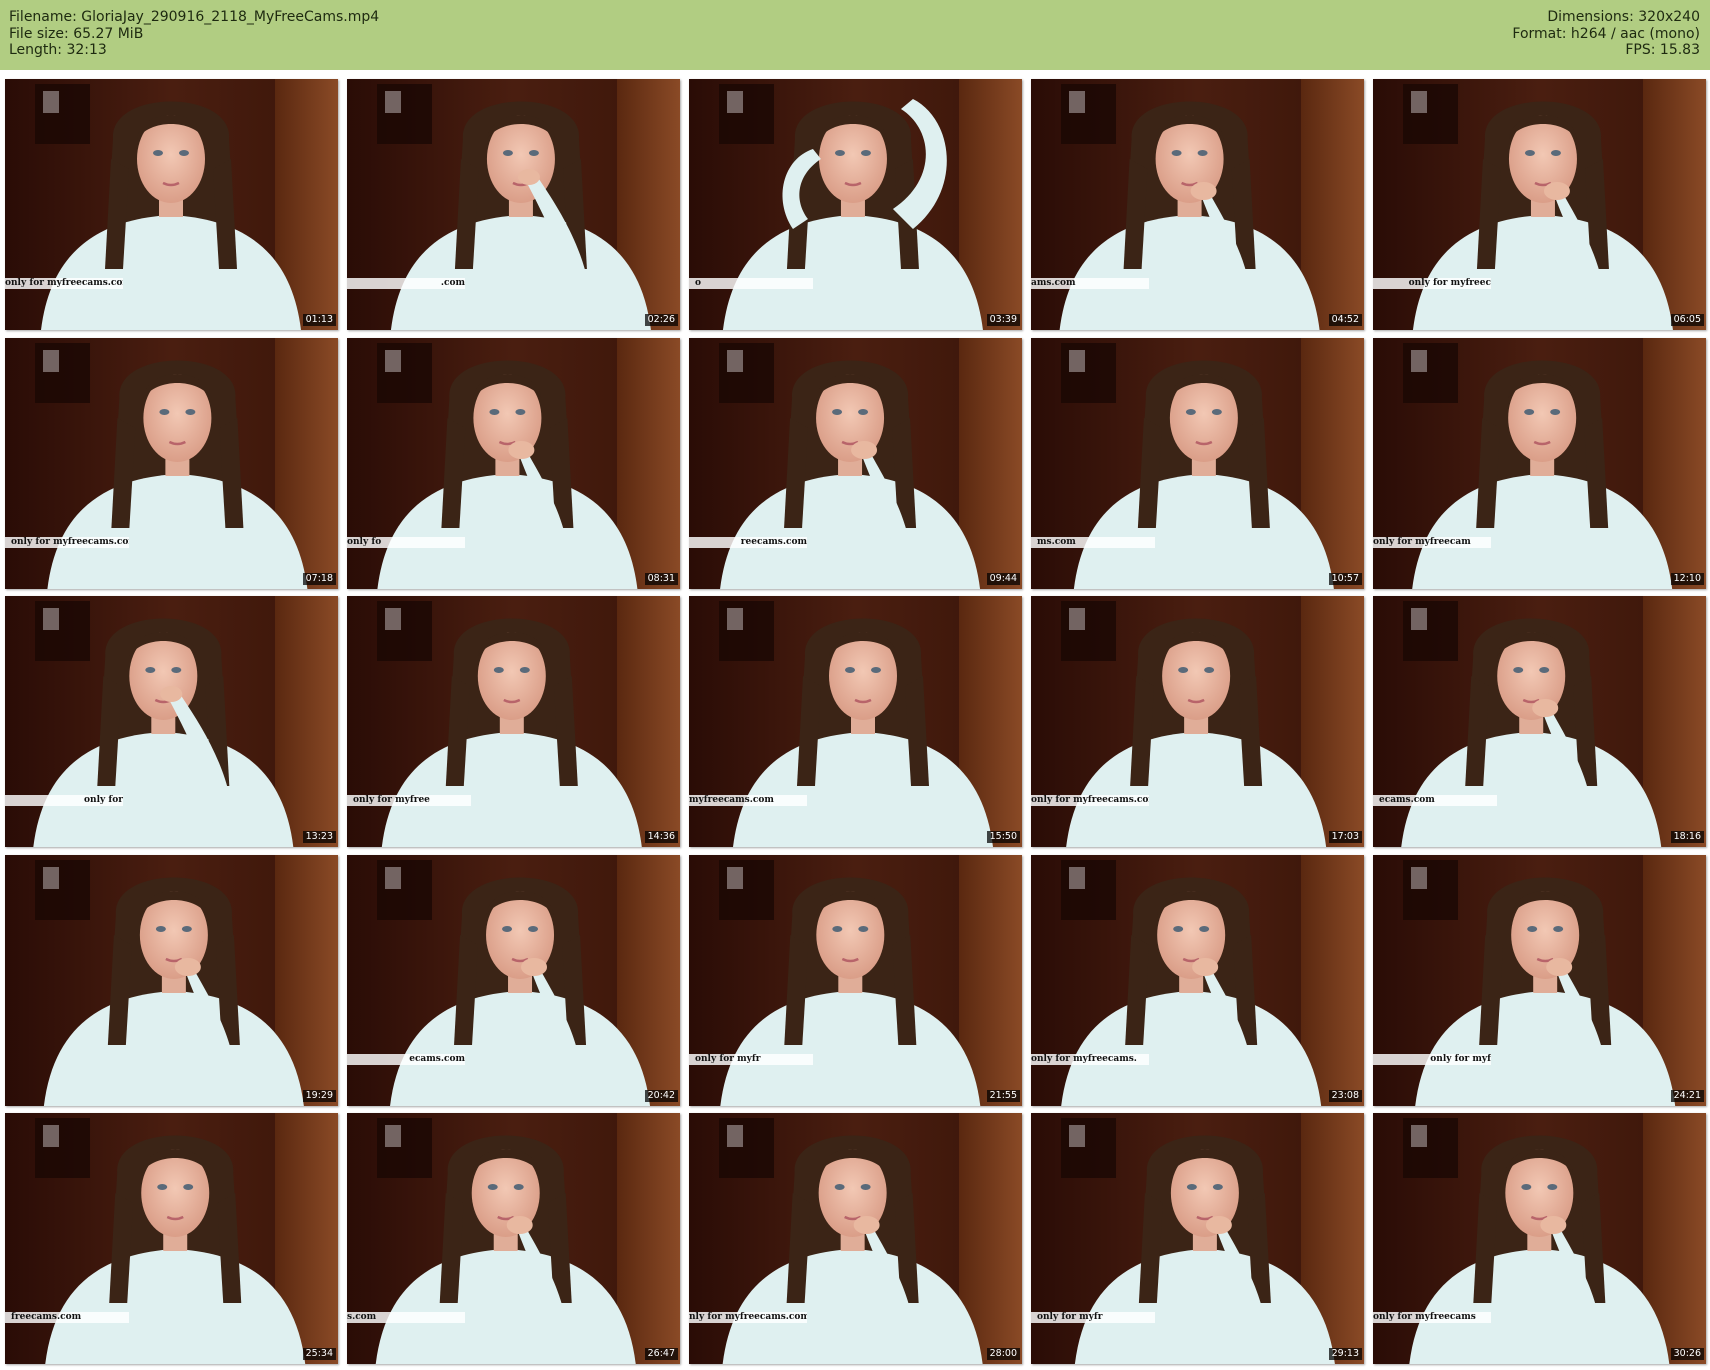 This screenshot has height=1370, width=1710. What do you see at coordinates (1003, 579) in the screenshot?
I see `timestamp-label: 09:44` at bounding box center [1003, 579].